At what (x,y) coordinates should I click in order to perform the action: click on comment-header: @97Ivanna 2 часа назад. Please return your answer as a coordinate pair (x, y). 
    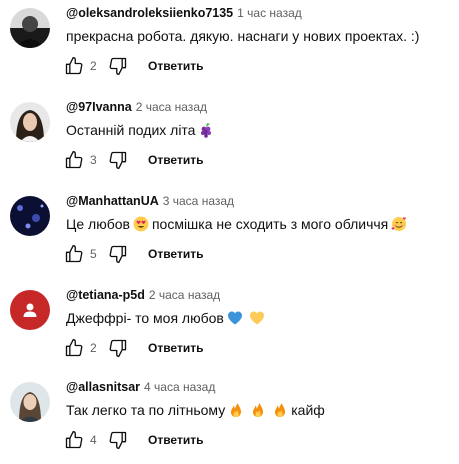
    Looking at the image, I should click on (136, 107).